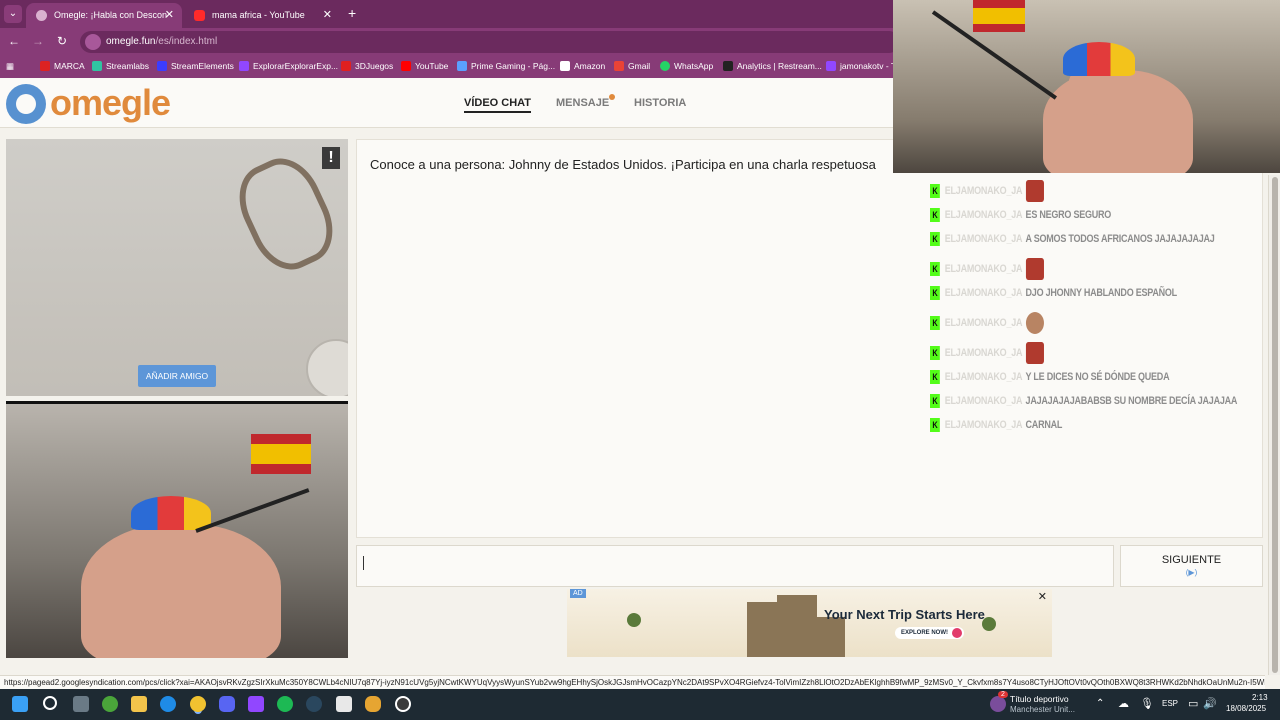 The width and height of the screenshot is (1280, 720). I want to click on next-button: SIGUIENTE (▶), so click(1191, 566).